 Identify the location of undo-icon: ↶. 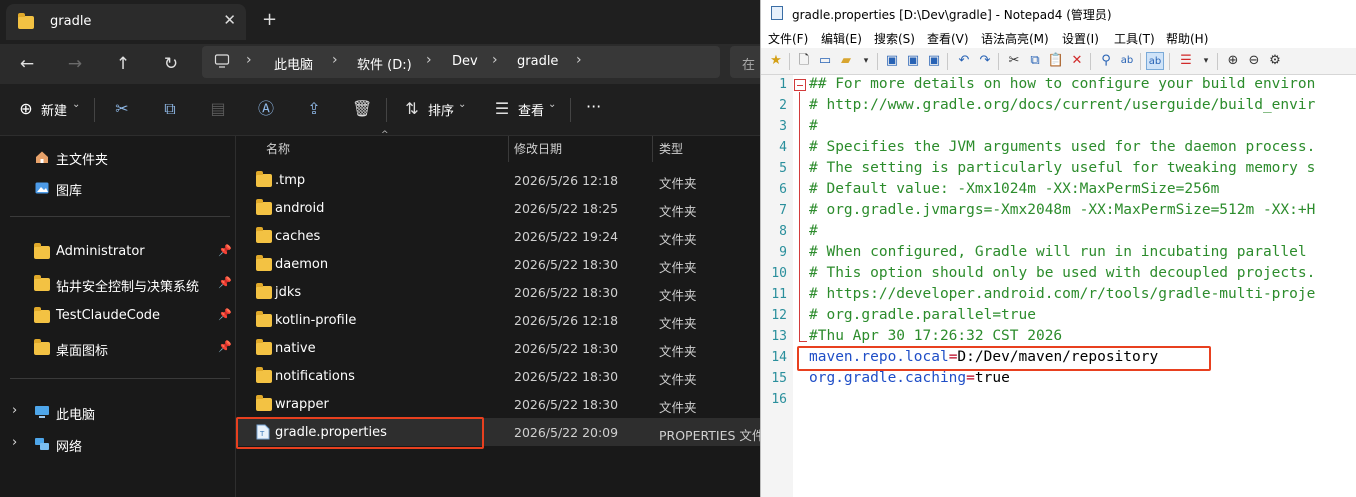
(964, 61).